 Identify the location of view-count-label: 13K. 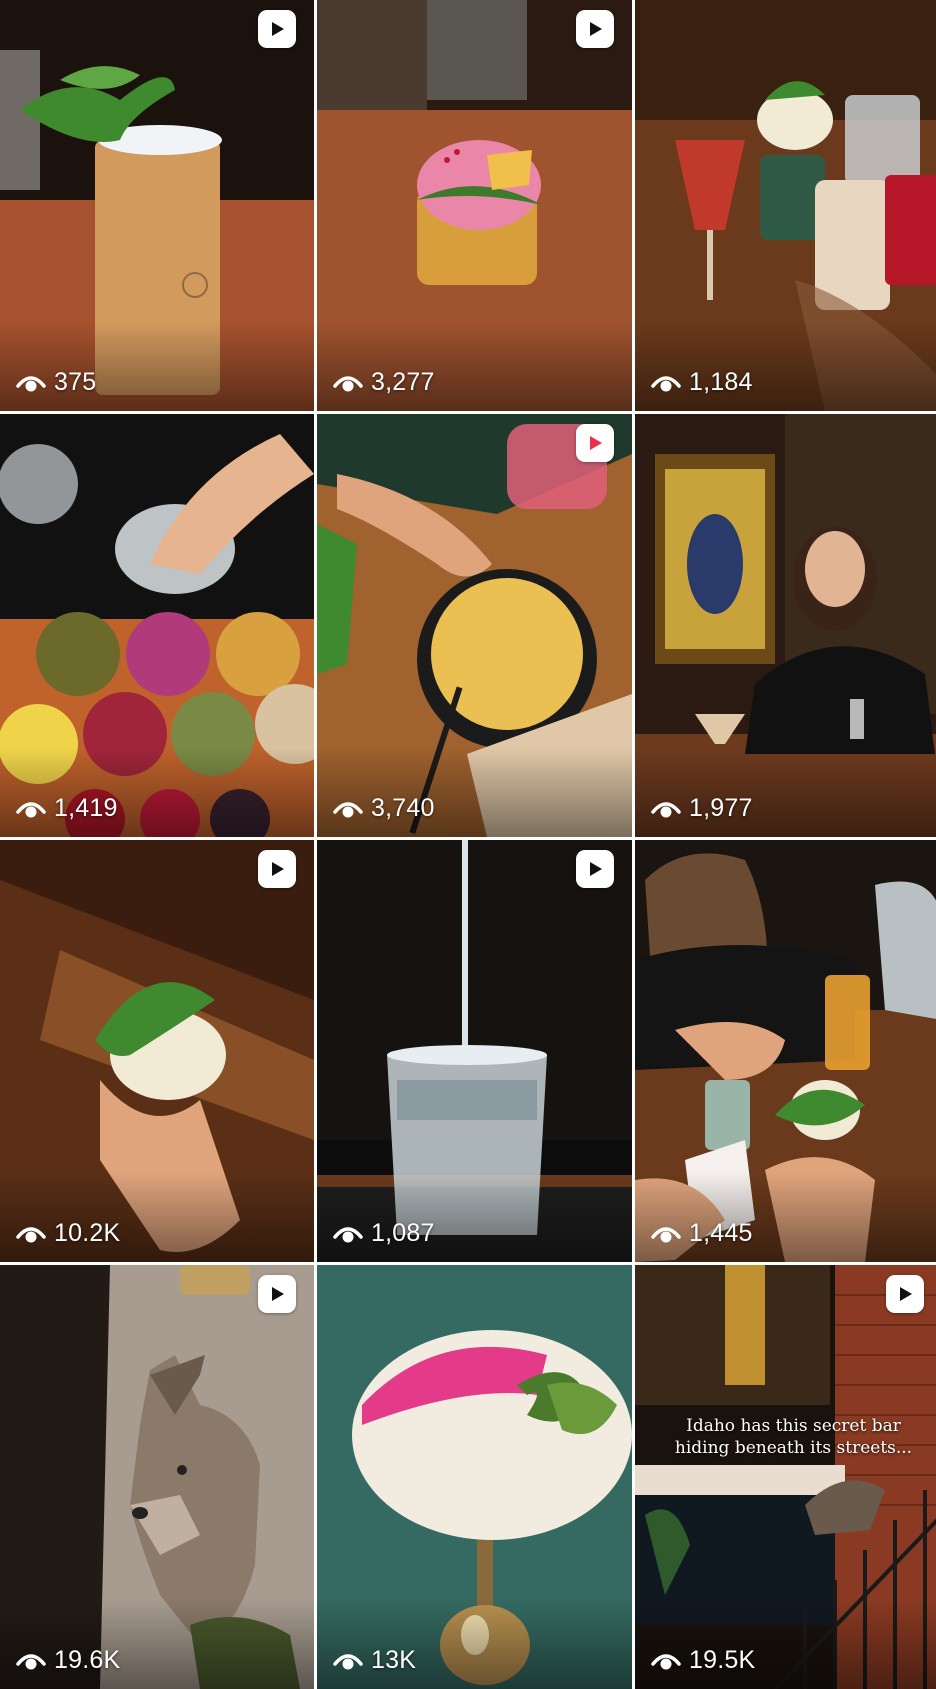
(394, 1660).